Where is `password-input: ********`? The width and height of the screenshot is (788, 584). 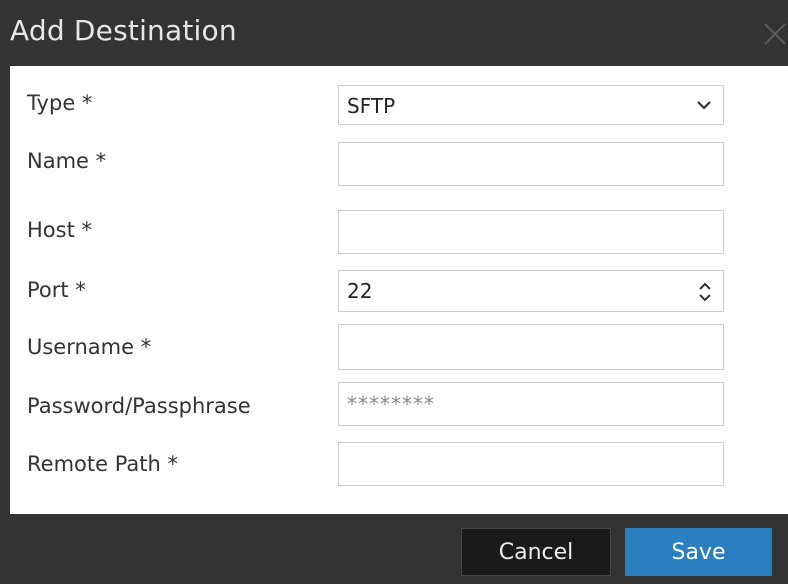
password-input: ******** is located at coordinates (531, 404).